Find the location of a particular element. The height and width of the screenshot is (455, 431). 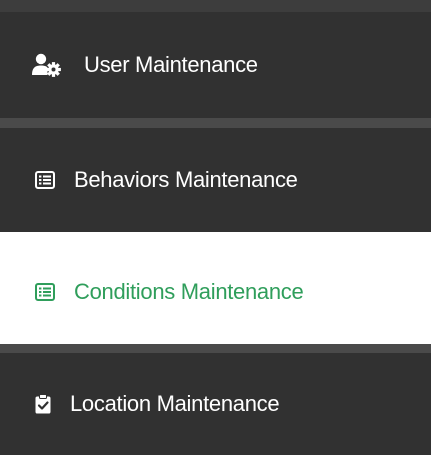

menu-item-label: Behaviors Maintenance is located at coordinates (186, 179).